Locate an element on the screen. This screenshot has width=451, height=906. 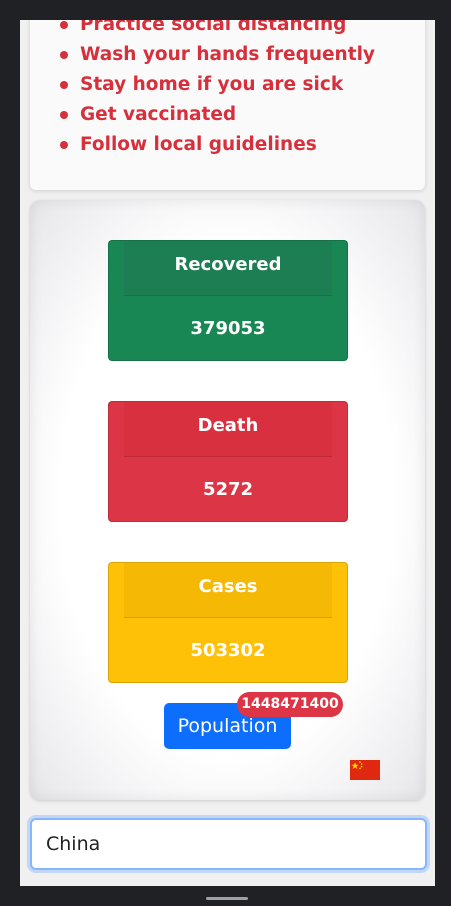
cases-value: 503302 is located at coordinates (228, 650).